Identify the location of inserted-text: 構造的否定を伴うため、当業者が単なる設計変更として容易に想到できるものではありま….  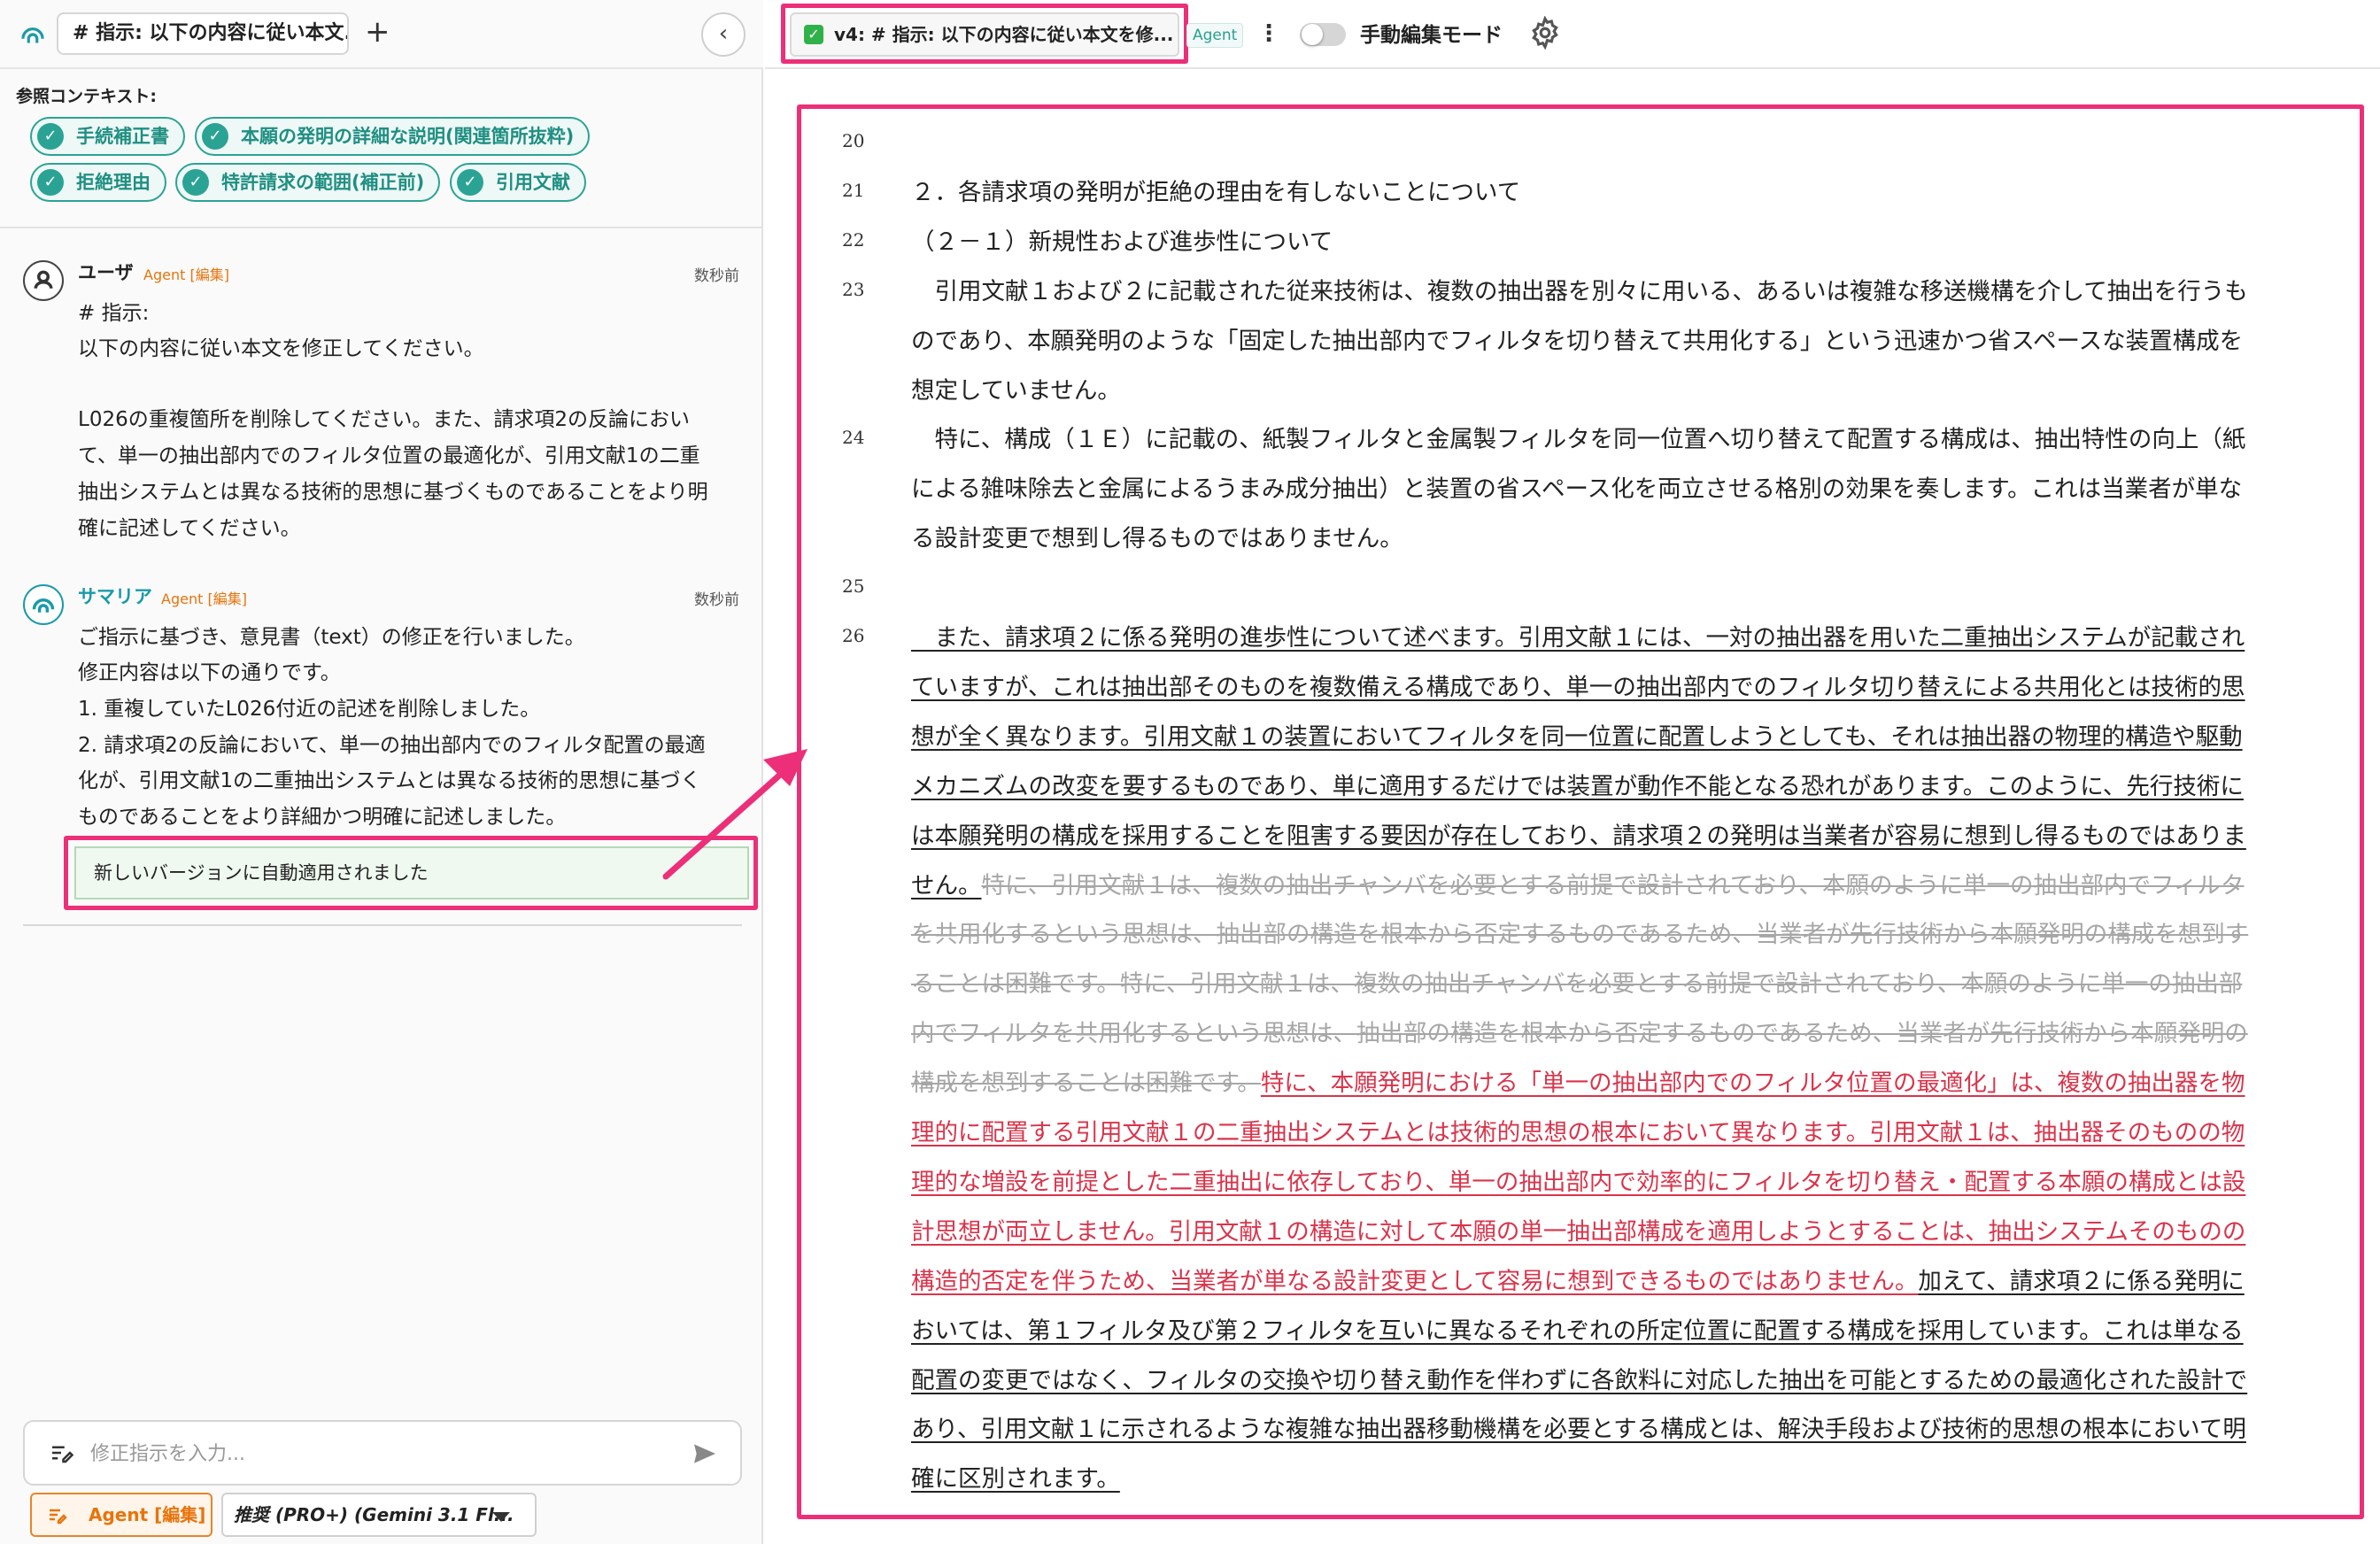
(1415, 1281).